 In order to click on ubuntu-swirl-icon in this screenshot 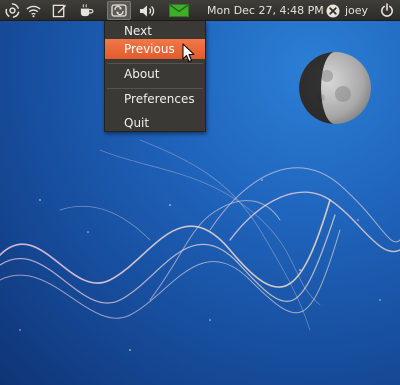, I will do `click(12, 10)`.